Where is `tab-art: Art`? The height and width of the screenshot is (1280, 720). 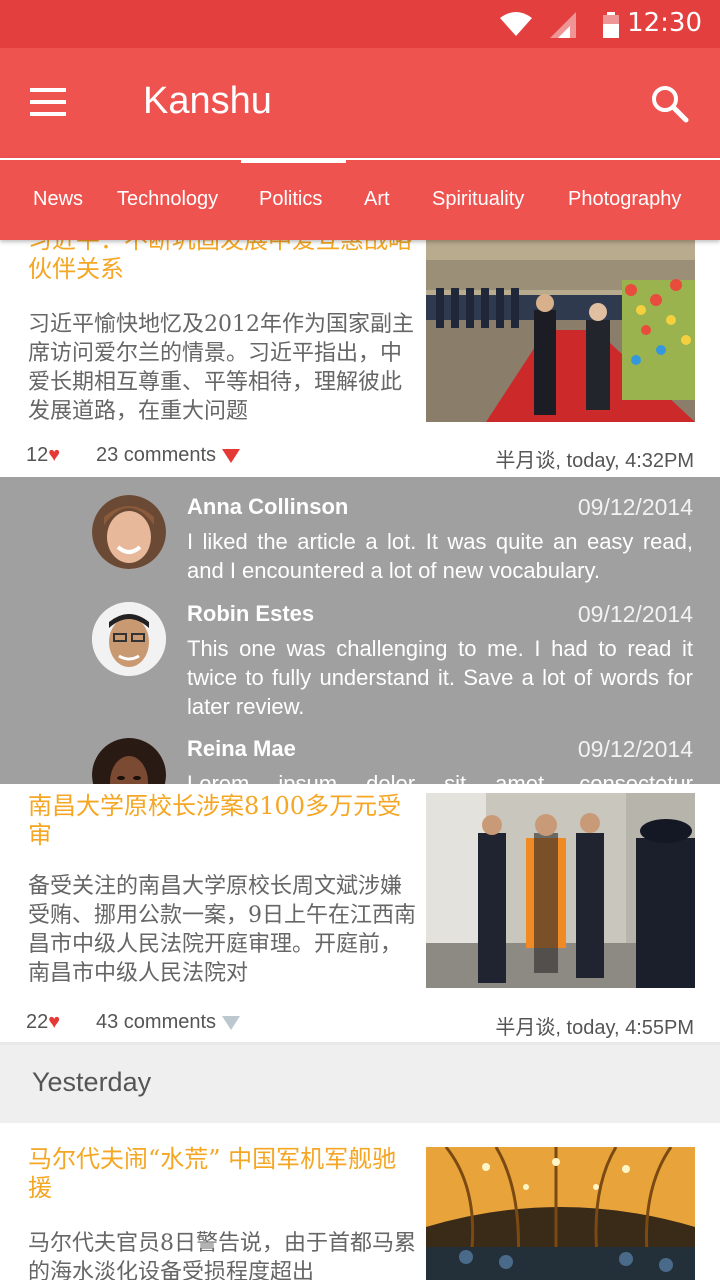 tab-art: Art is located at coordinates (377, 199).